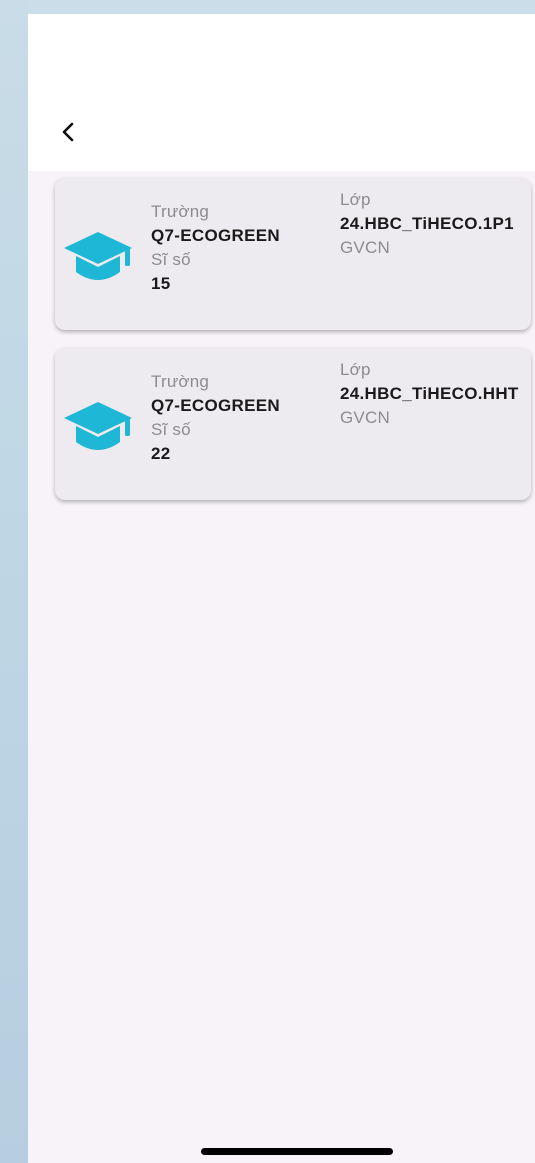 This screenshot has width=535, height=1163. Describe the element at coordinates (161, 283) in the screenshot. I see `class-size-value: 15` at that location.